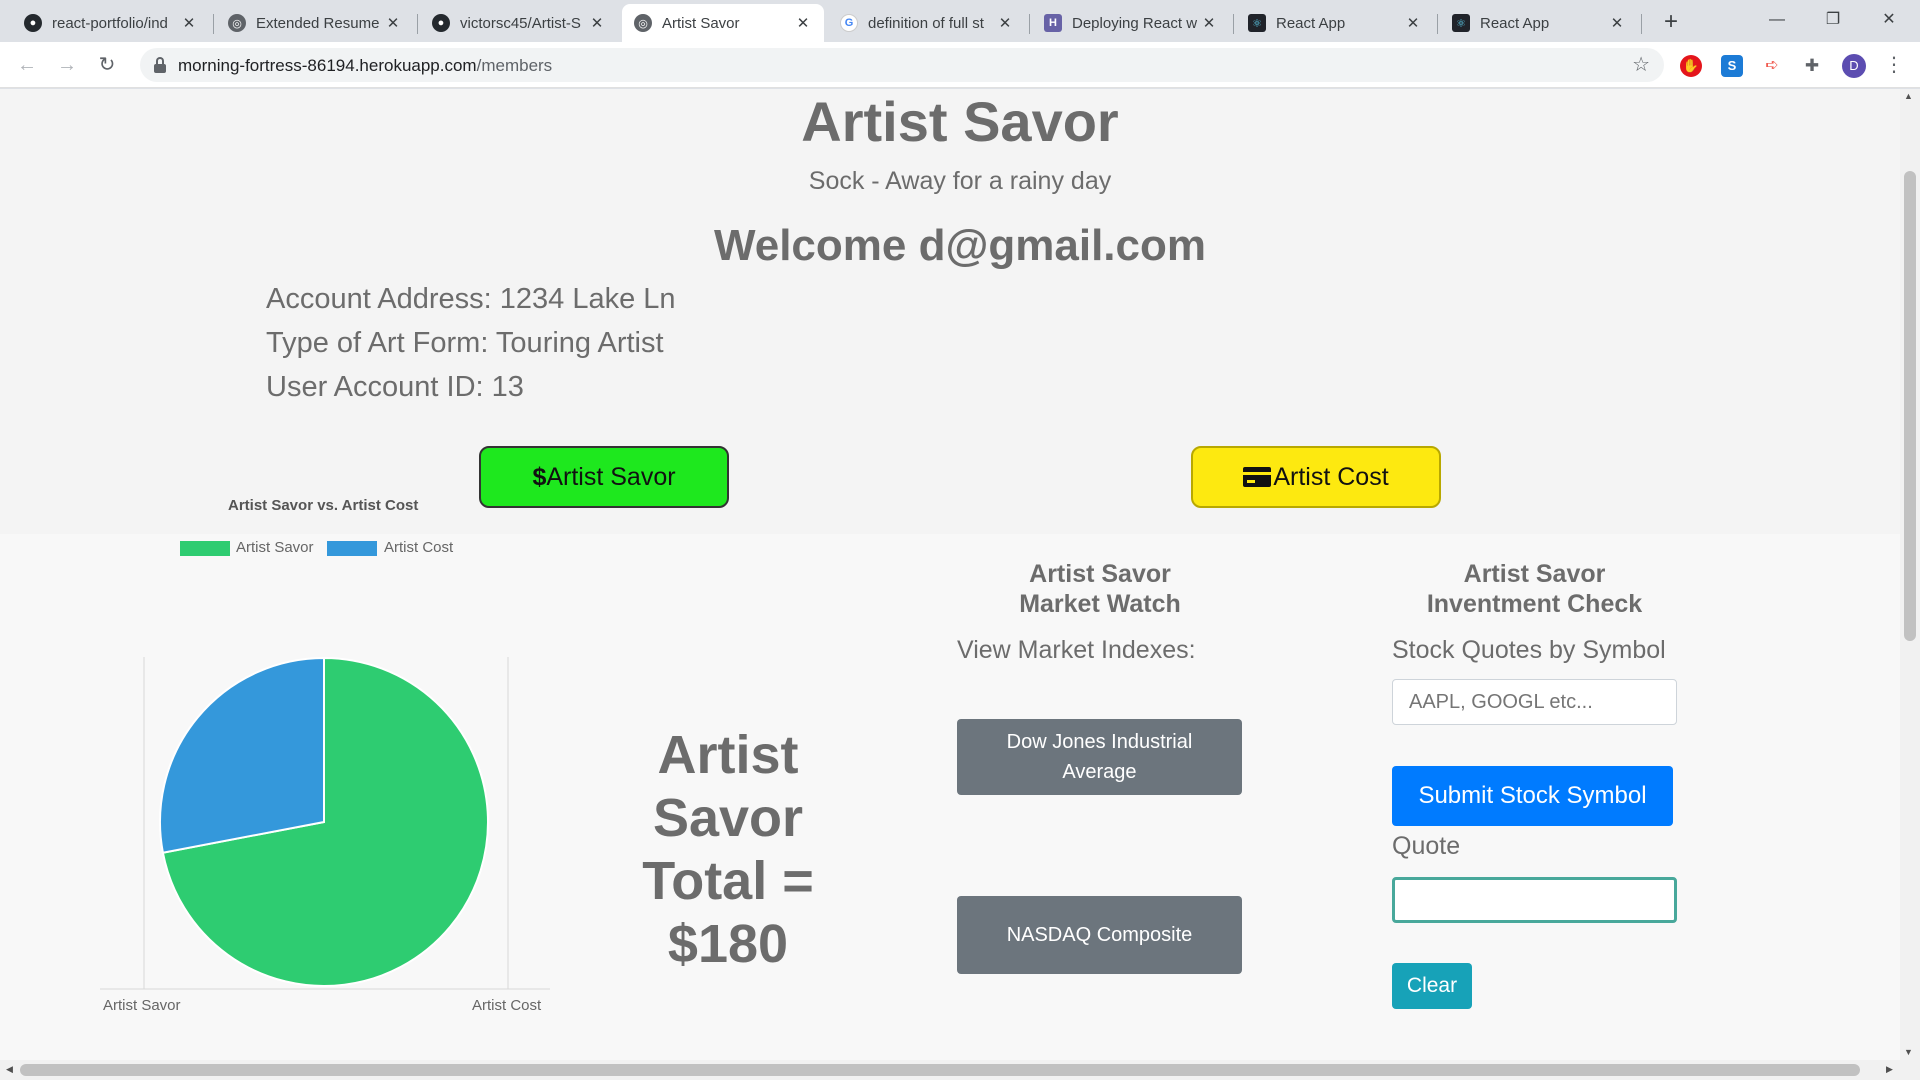 Image resolution: width=1920 pixels, height=1080 pixels. Describe the element at coordinates (1076, 650) in the screenshot. I see `market-watch-subtitle: View Market Indexes:` at that location.